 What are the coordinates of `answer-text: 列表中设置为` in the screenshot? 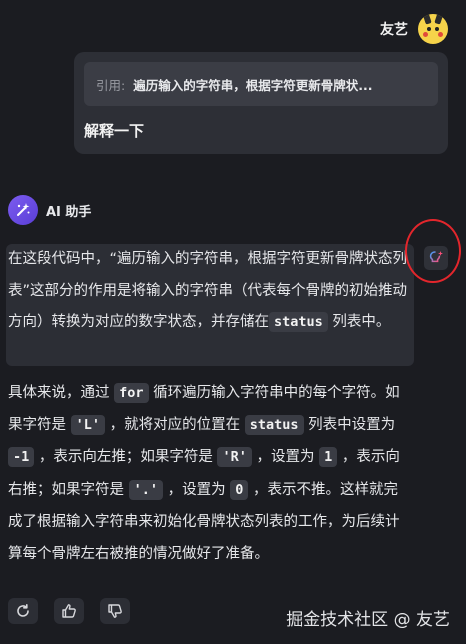 It's located at (349, 425).